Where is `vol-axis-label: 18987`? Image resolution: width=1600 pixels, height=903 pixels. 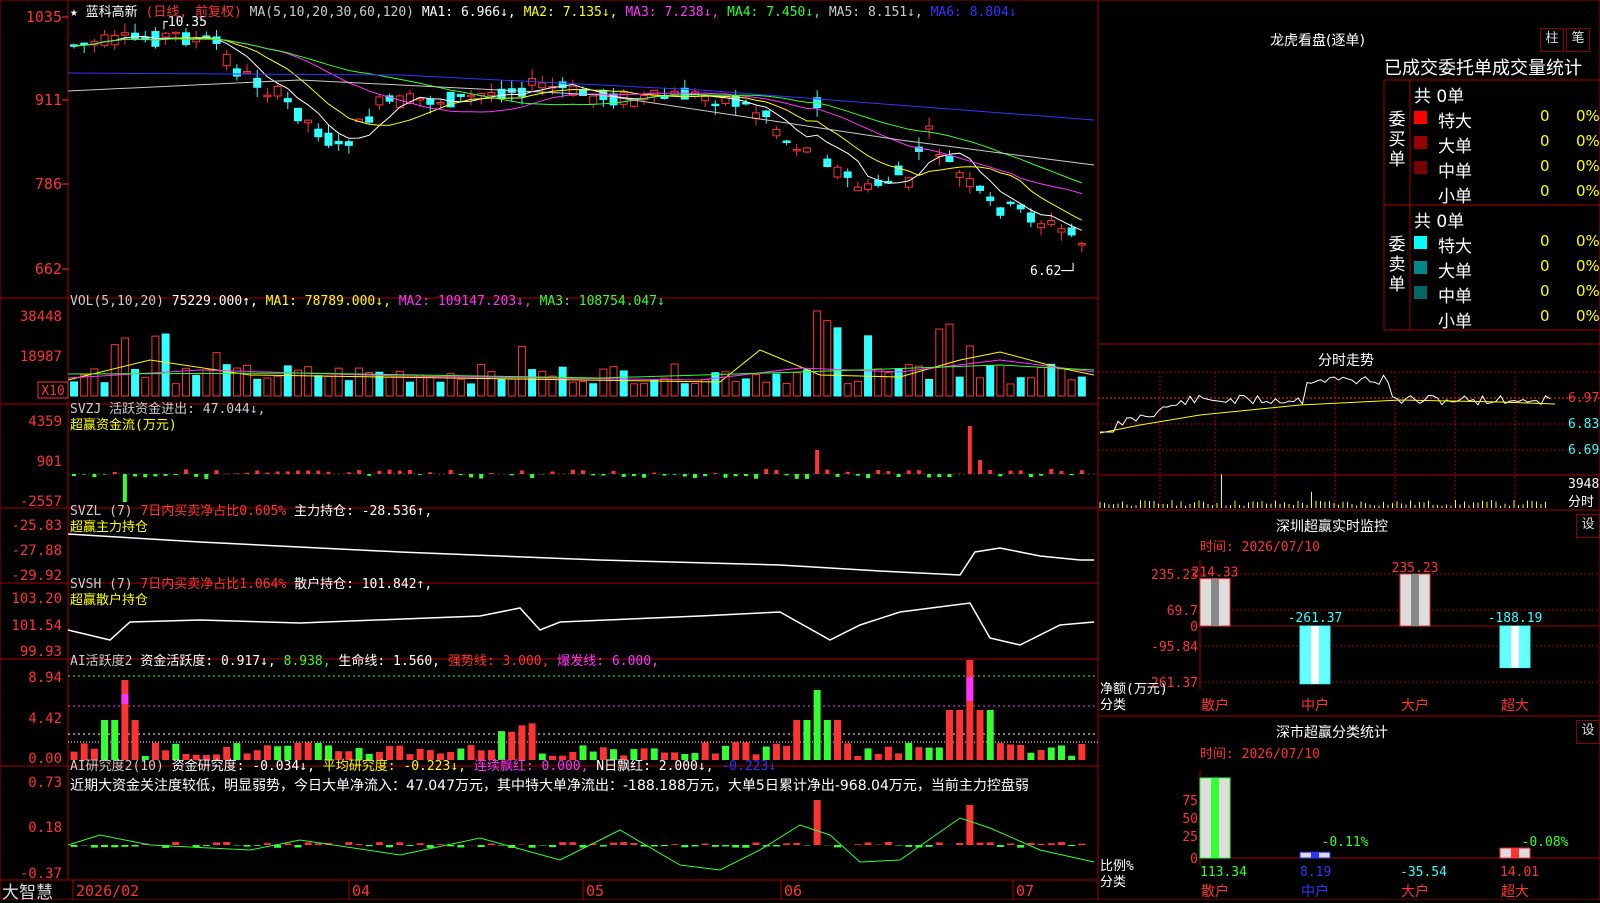
vol-axis-label: 18987 is located at coordinates (41, 357).